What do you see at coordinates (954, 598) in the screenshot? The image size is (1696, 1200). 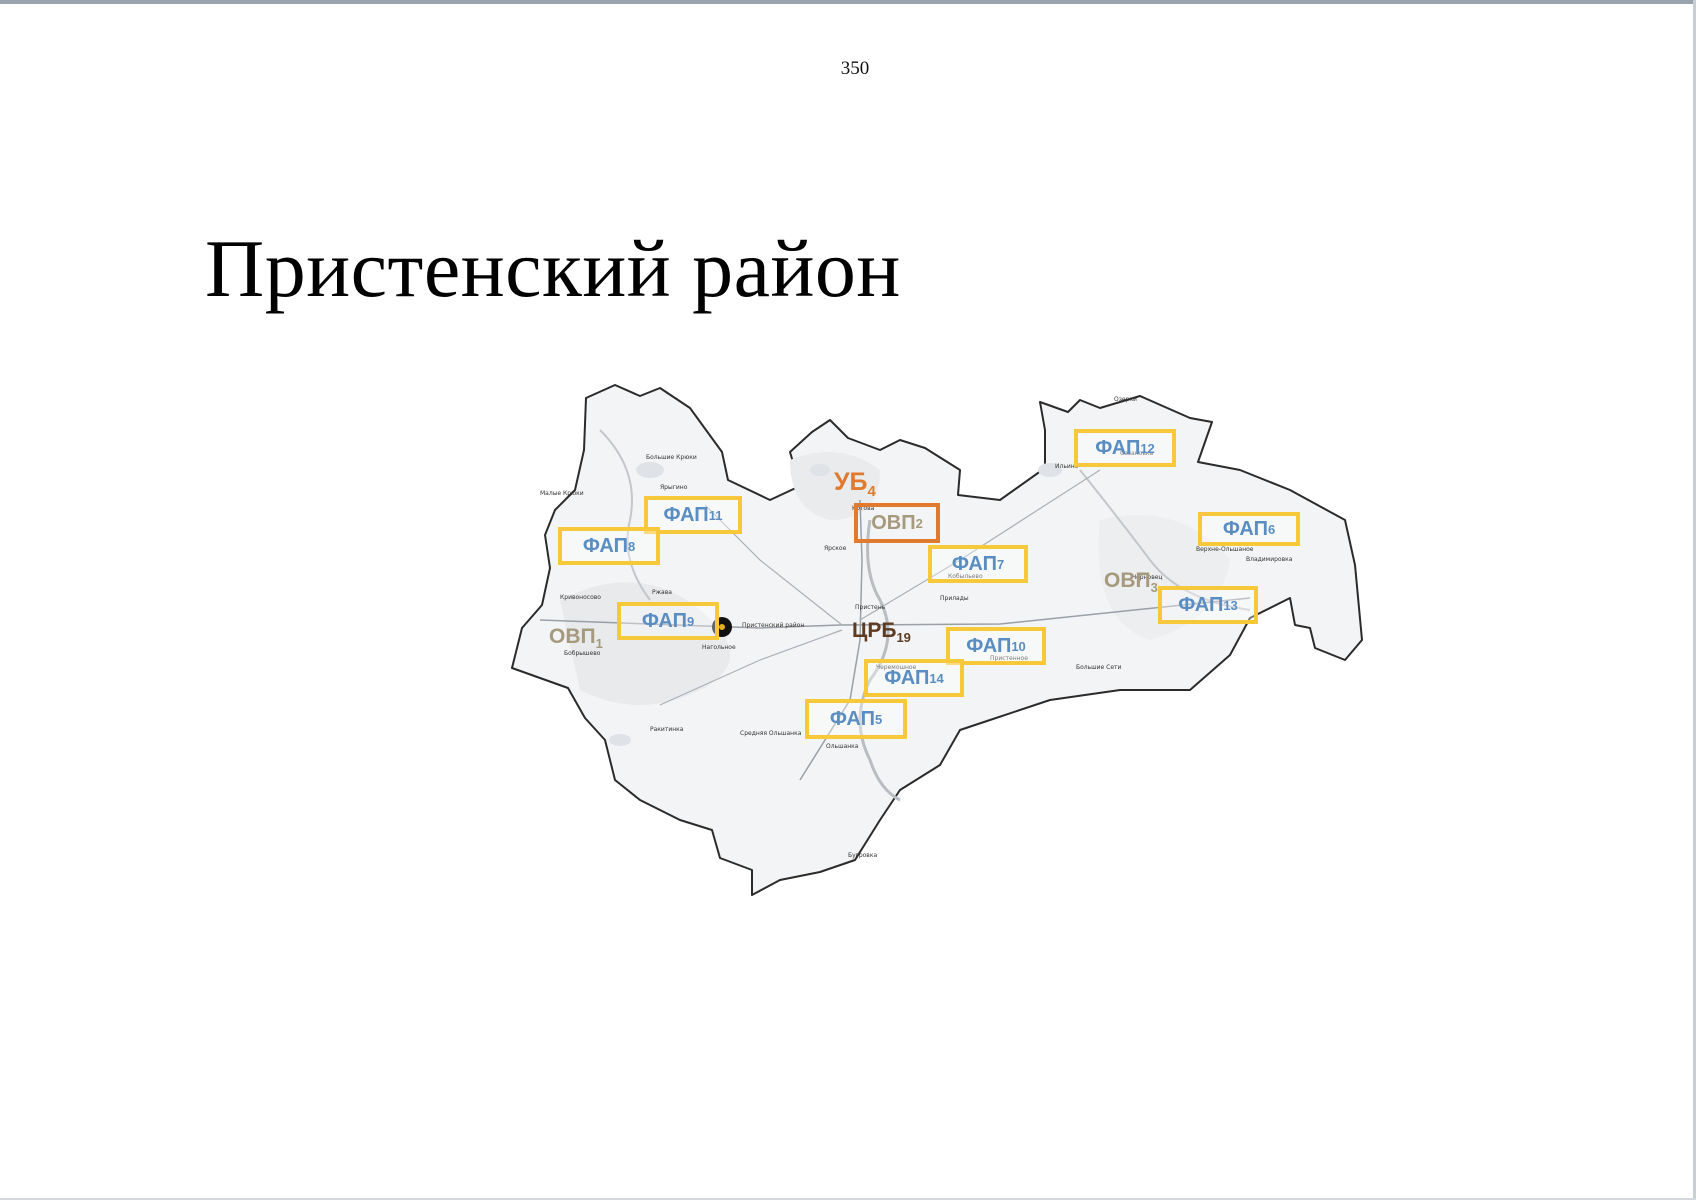 I see `village-label: Прилады` at bounding box center [954, 598].